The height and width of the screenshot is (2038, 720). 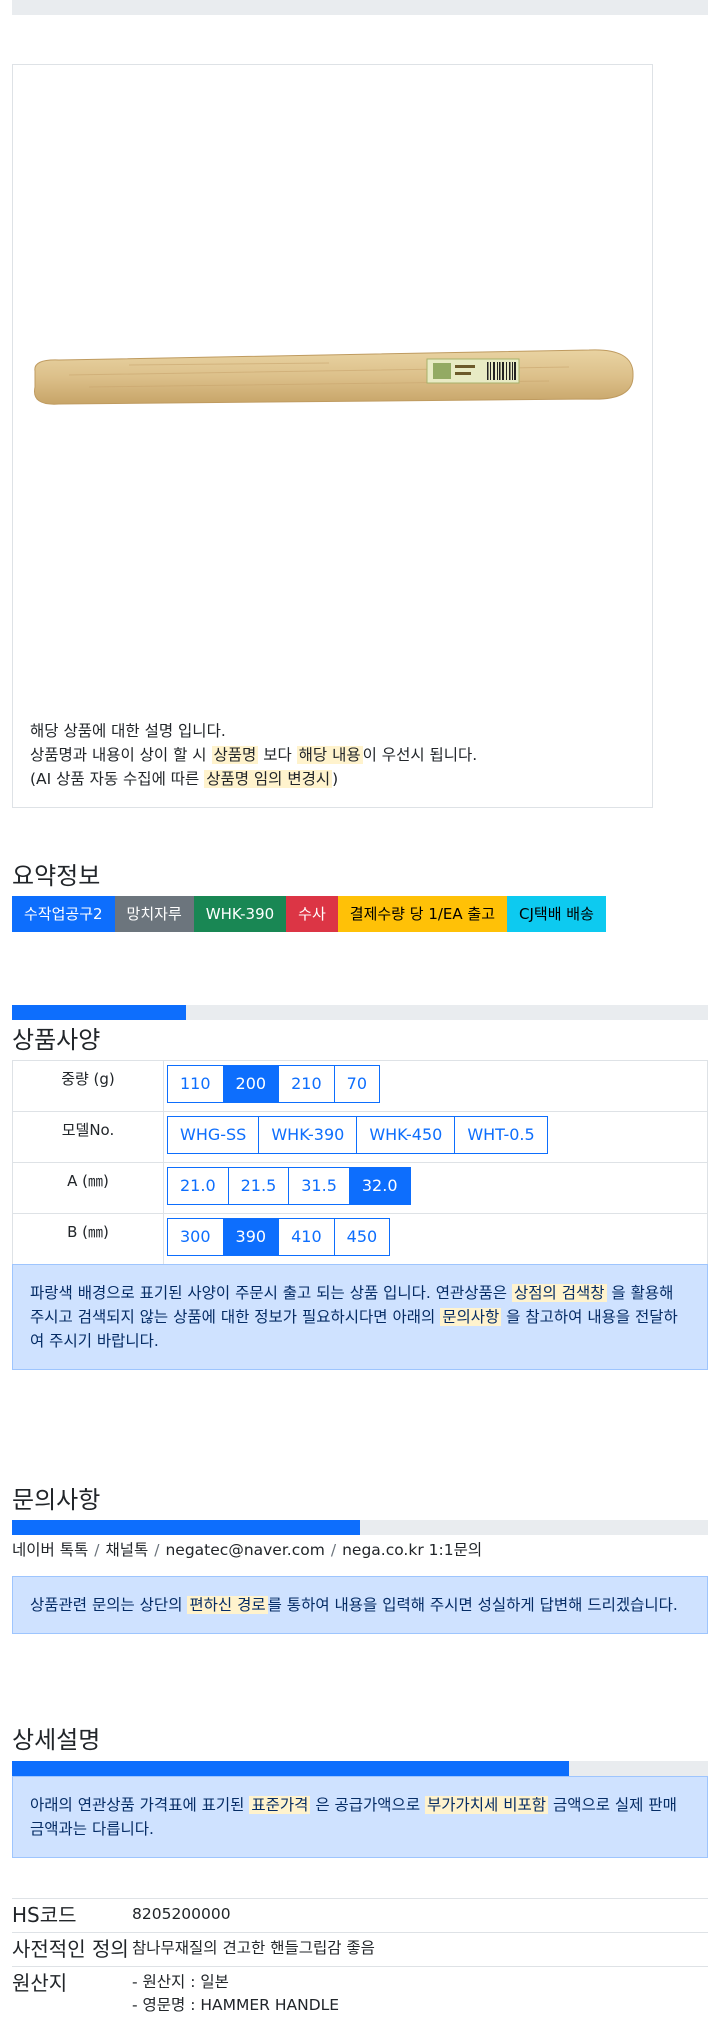 What do you see at coordinates (121, 755) in the screenshot?
I see `caption-text: 상품명과 내용이 상이 할 시` at bounding box center [121, 755].